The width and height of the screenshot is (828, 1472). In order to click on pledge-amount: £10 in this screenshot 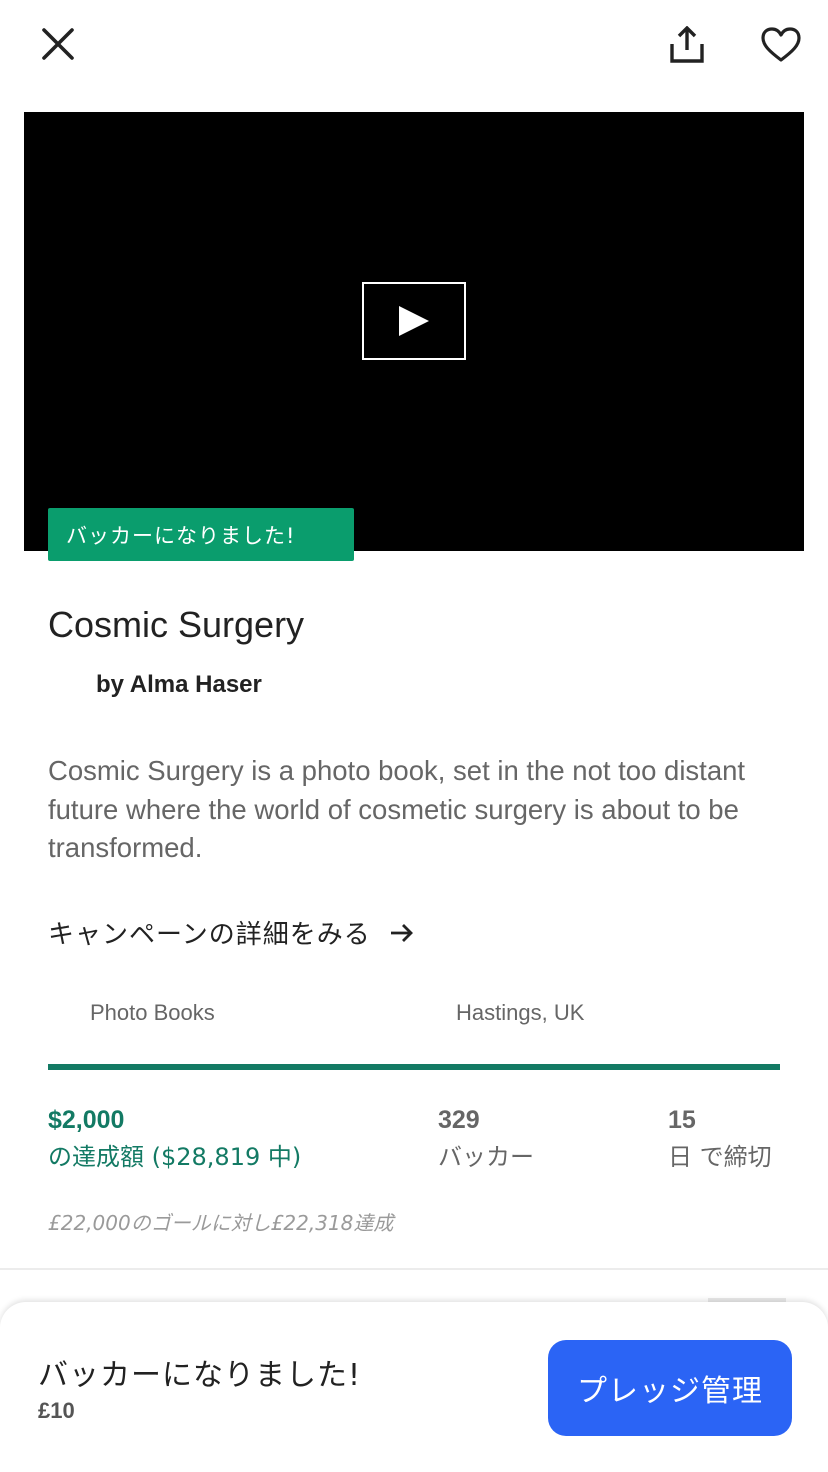, I will do `click(56, 1410)`.